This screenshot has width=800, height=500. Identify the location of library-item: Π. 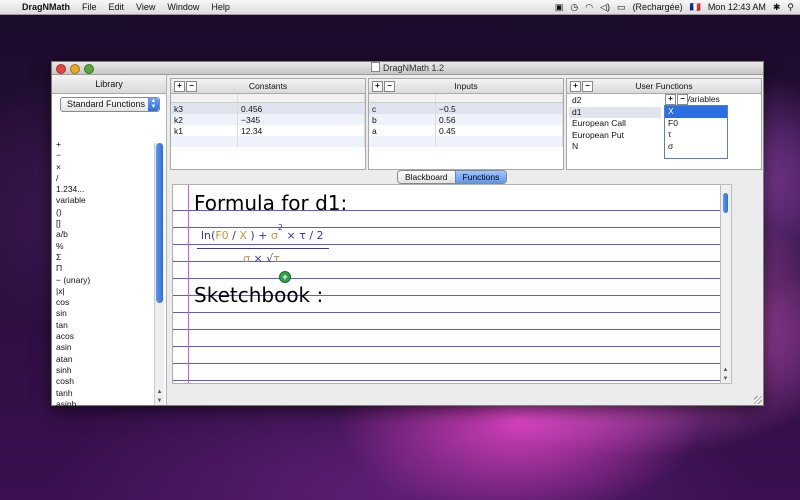
(106, 268).